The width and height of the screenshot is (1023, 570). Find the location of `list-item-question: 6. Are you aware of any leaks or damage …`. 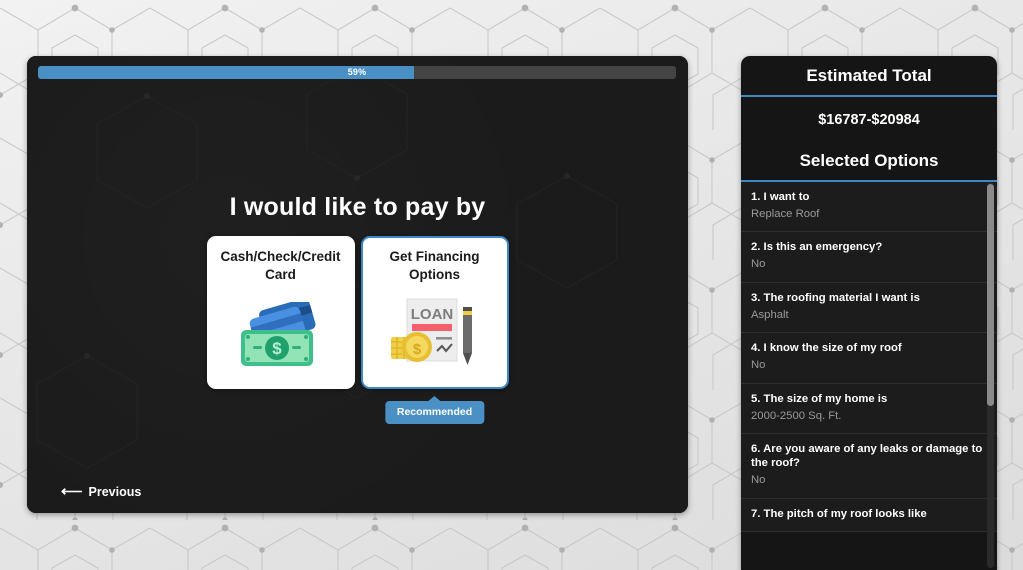

list-item-question: 6. Are you aware of any leaks or damage … is located at coordinates (867, 456).